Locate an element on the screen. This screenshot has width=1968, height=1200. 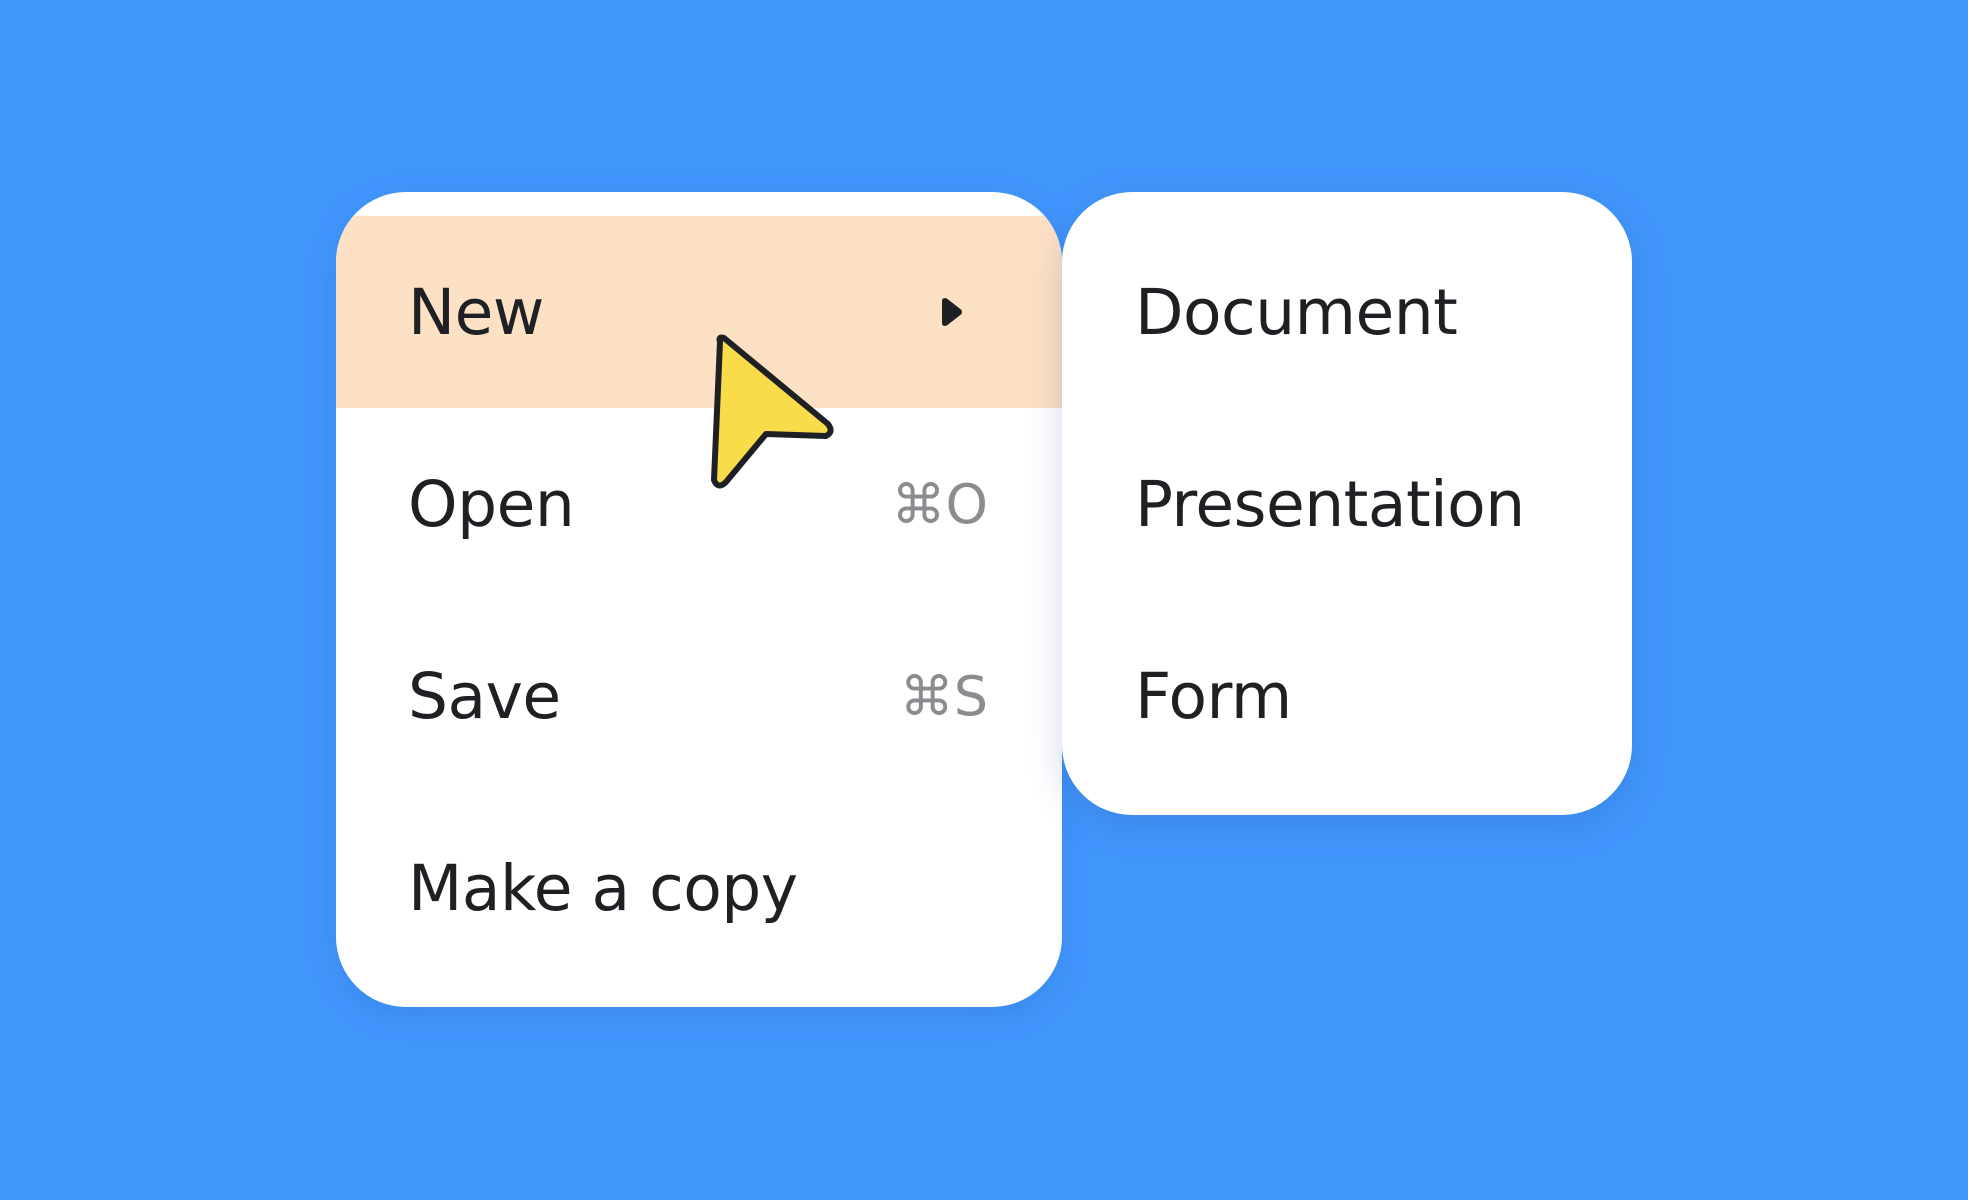
menu-item-save-label: Save is located at coordinates (484, 696).